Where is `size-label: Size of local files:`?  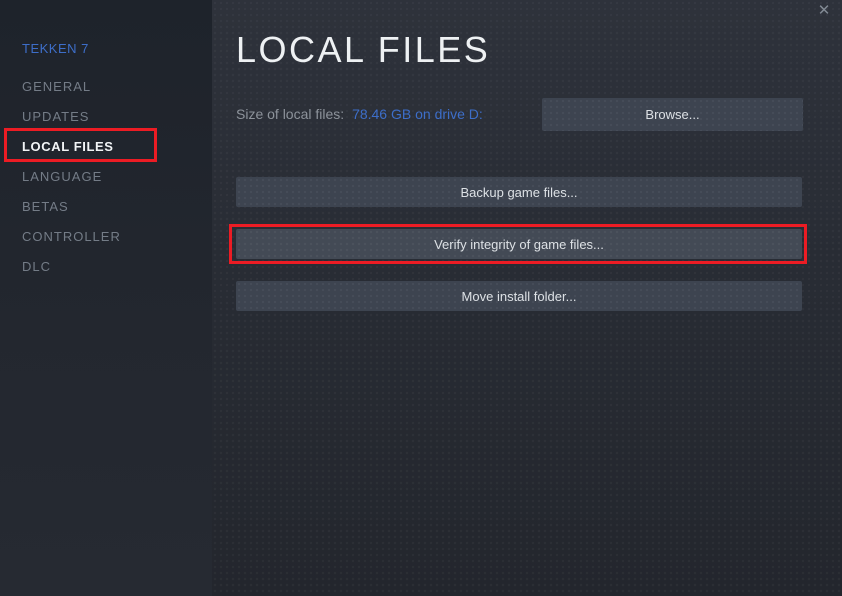 size-label: Size of local files: is located at coordinates (290, 114).